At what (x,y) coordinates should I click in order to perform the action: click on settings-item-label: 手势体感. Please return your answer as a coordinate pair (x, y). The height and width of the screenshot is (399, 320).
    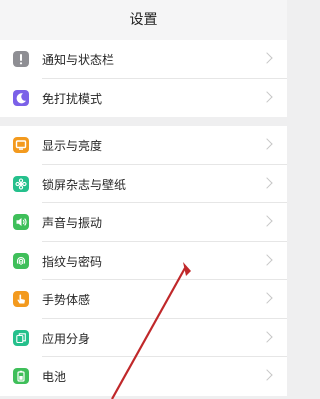
    Looking at the image, I should click on (66, 300).